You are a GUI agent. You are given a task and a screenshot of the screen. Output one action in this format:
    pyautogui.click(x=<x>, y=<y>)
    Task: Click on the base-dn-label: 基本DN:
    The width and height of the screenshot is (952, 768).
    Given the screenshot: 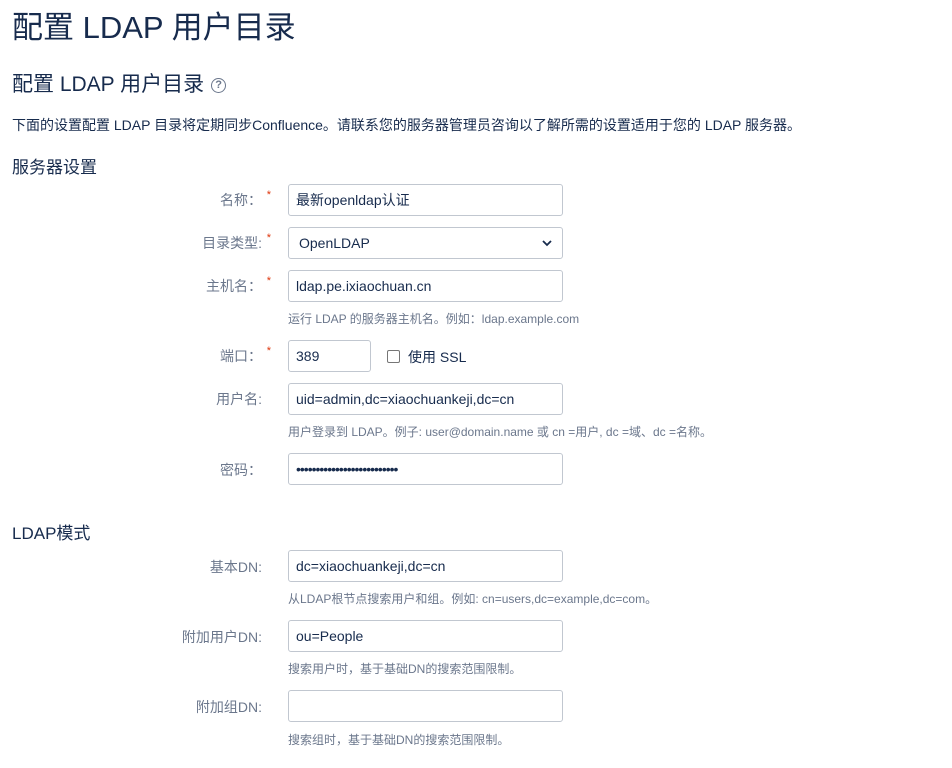 What is the action you would take?
    pyautogui.click(x=131, y=567)
    